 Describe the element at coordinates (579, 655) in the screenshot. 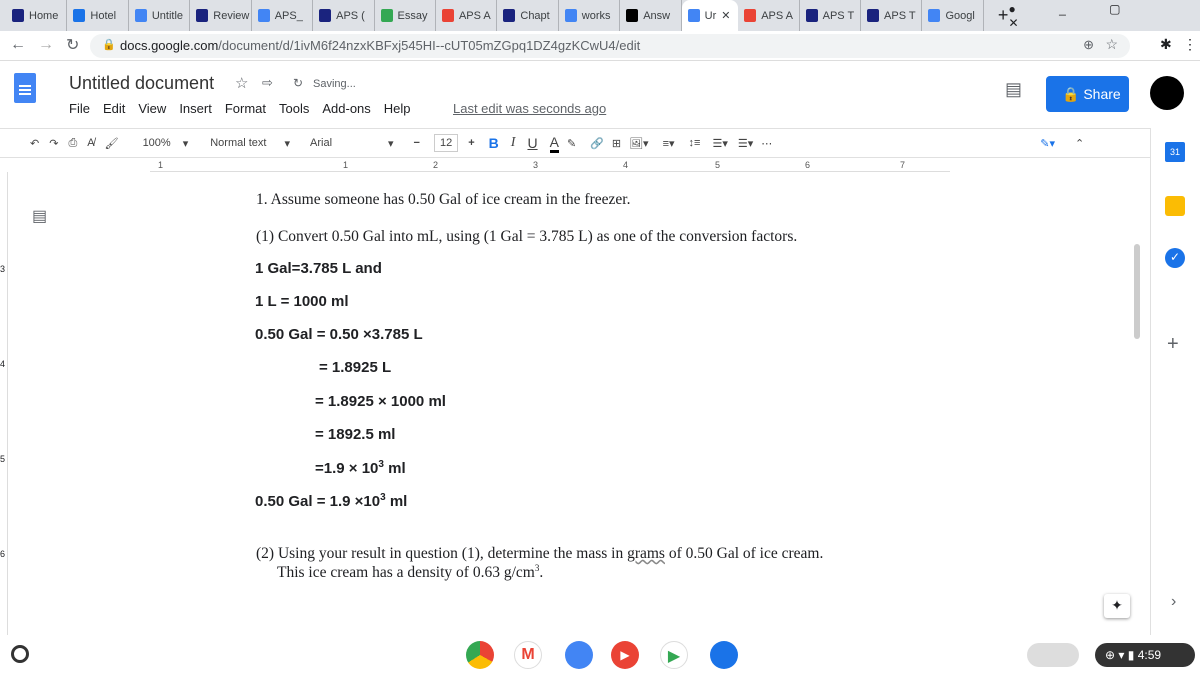

I see `docs-app-icon` at that location.